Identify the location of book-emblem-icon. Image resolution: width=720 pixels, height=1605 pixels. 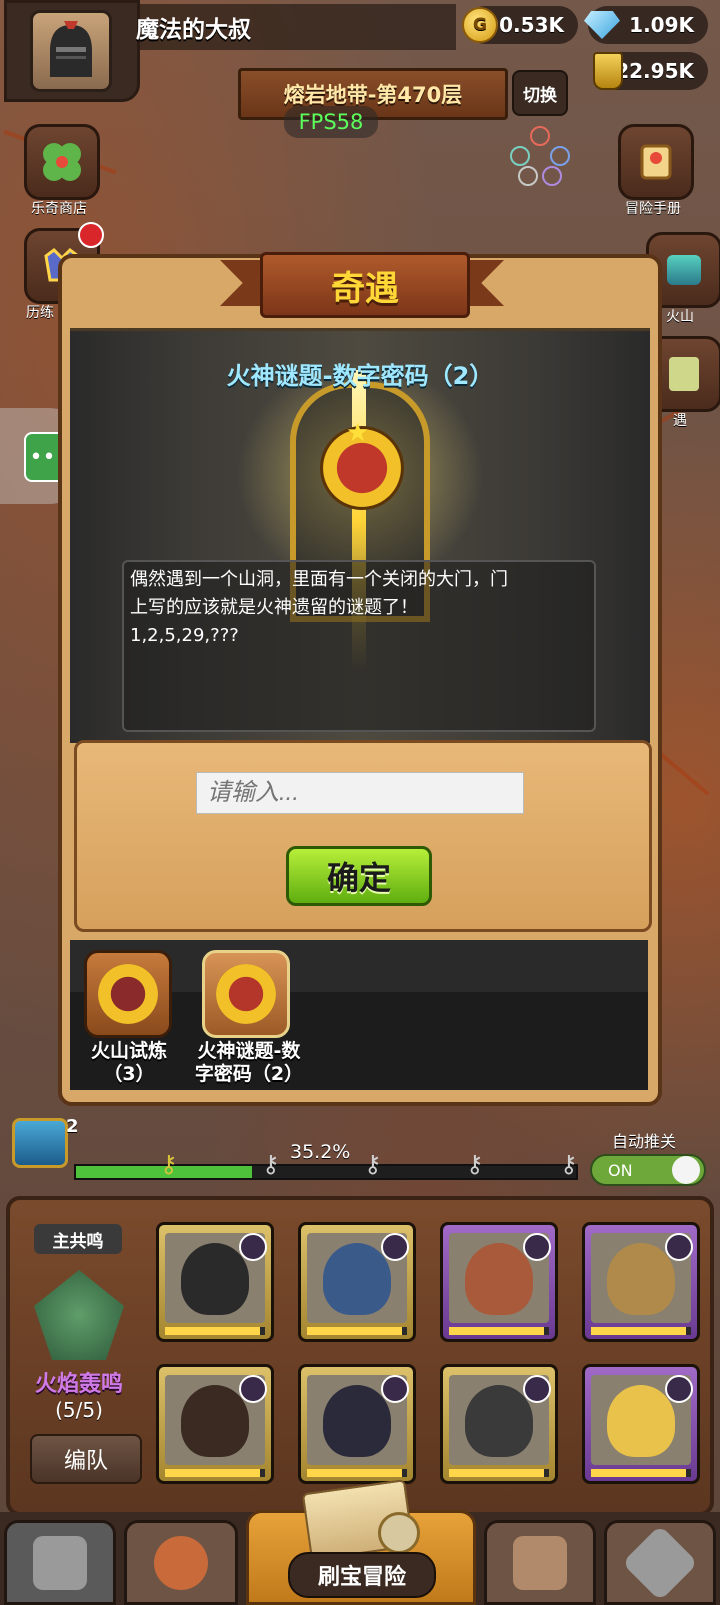
(128, 994).